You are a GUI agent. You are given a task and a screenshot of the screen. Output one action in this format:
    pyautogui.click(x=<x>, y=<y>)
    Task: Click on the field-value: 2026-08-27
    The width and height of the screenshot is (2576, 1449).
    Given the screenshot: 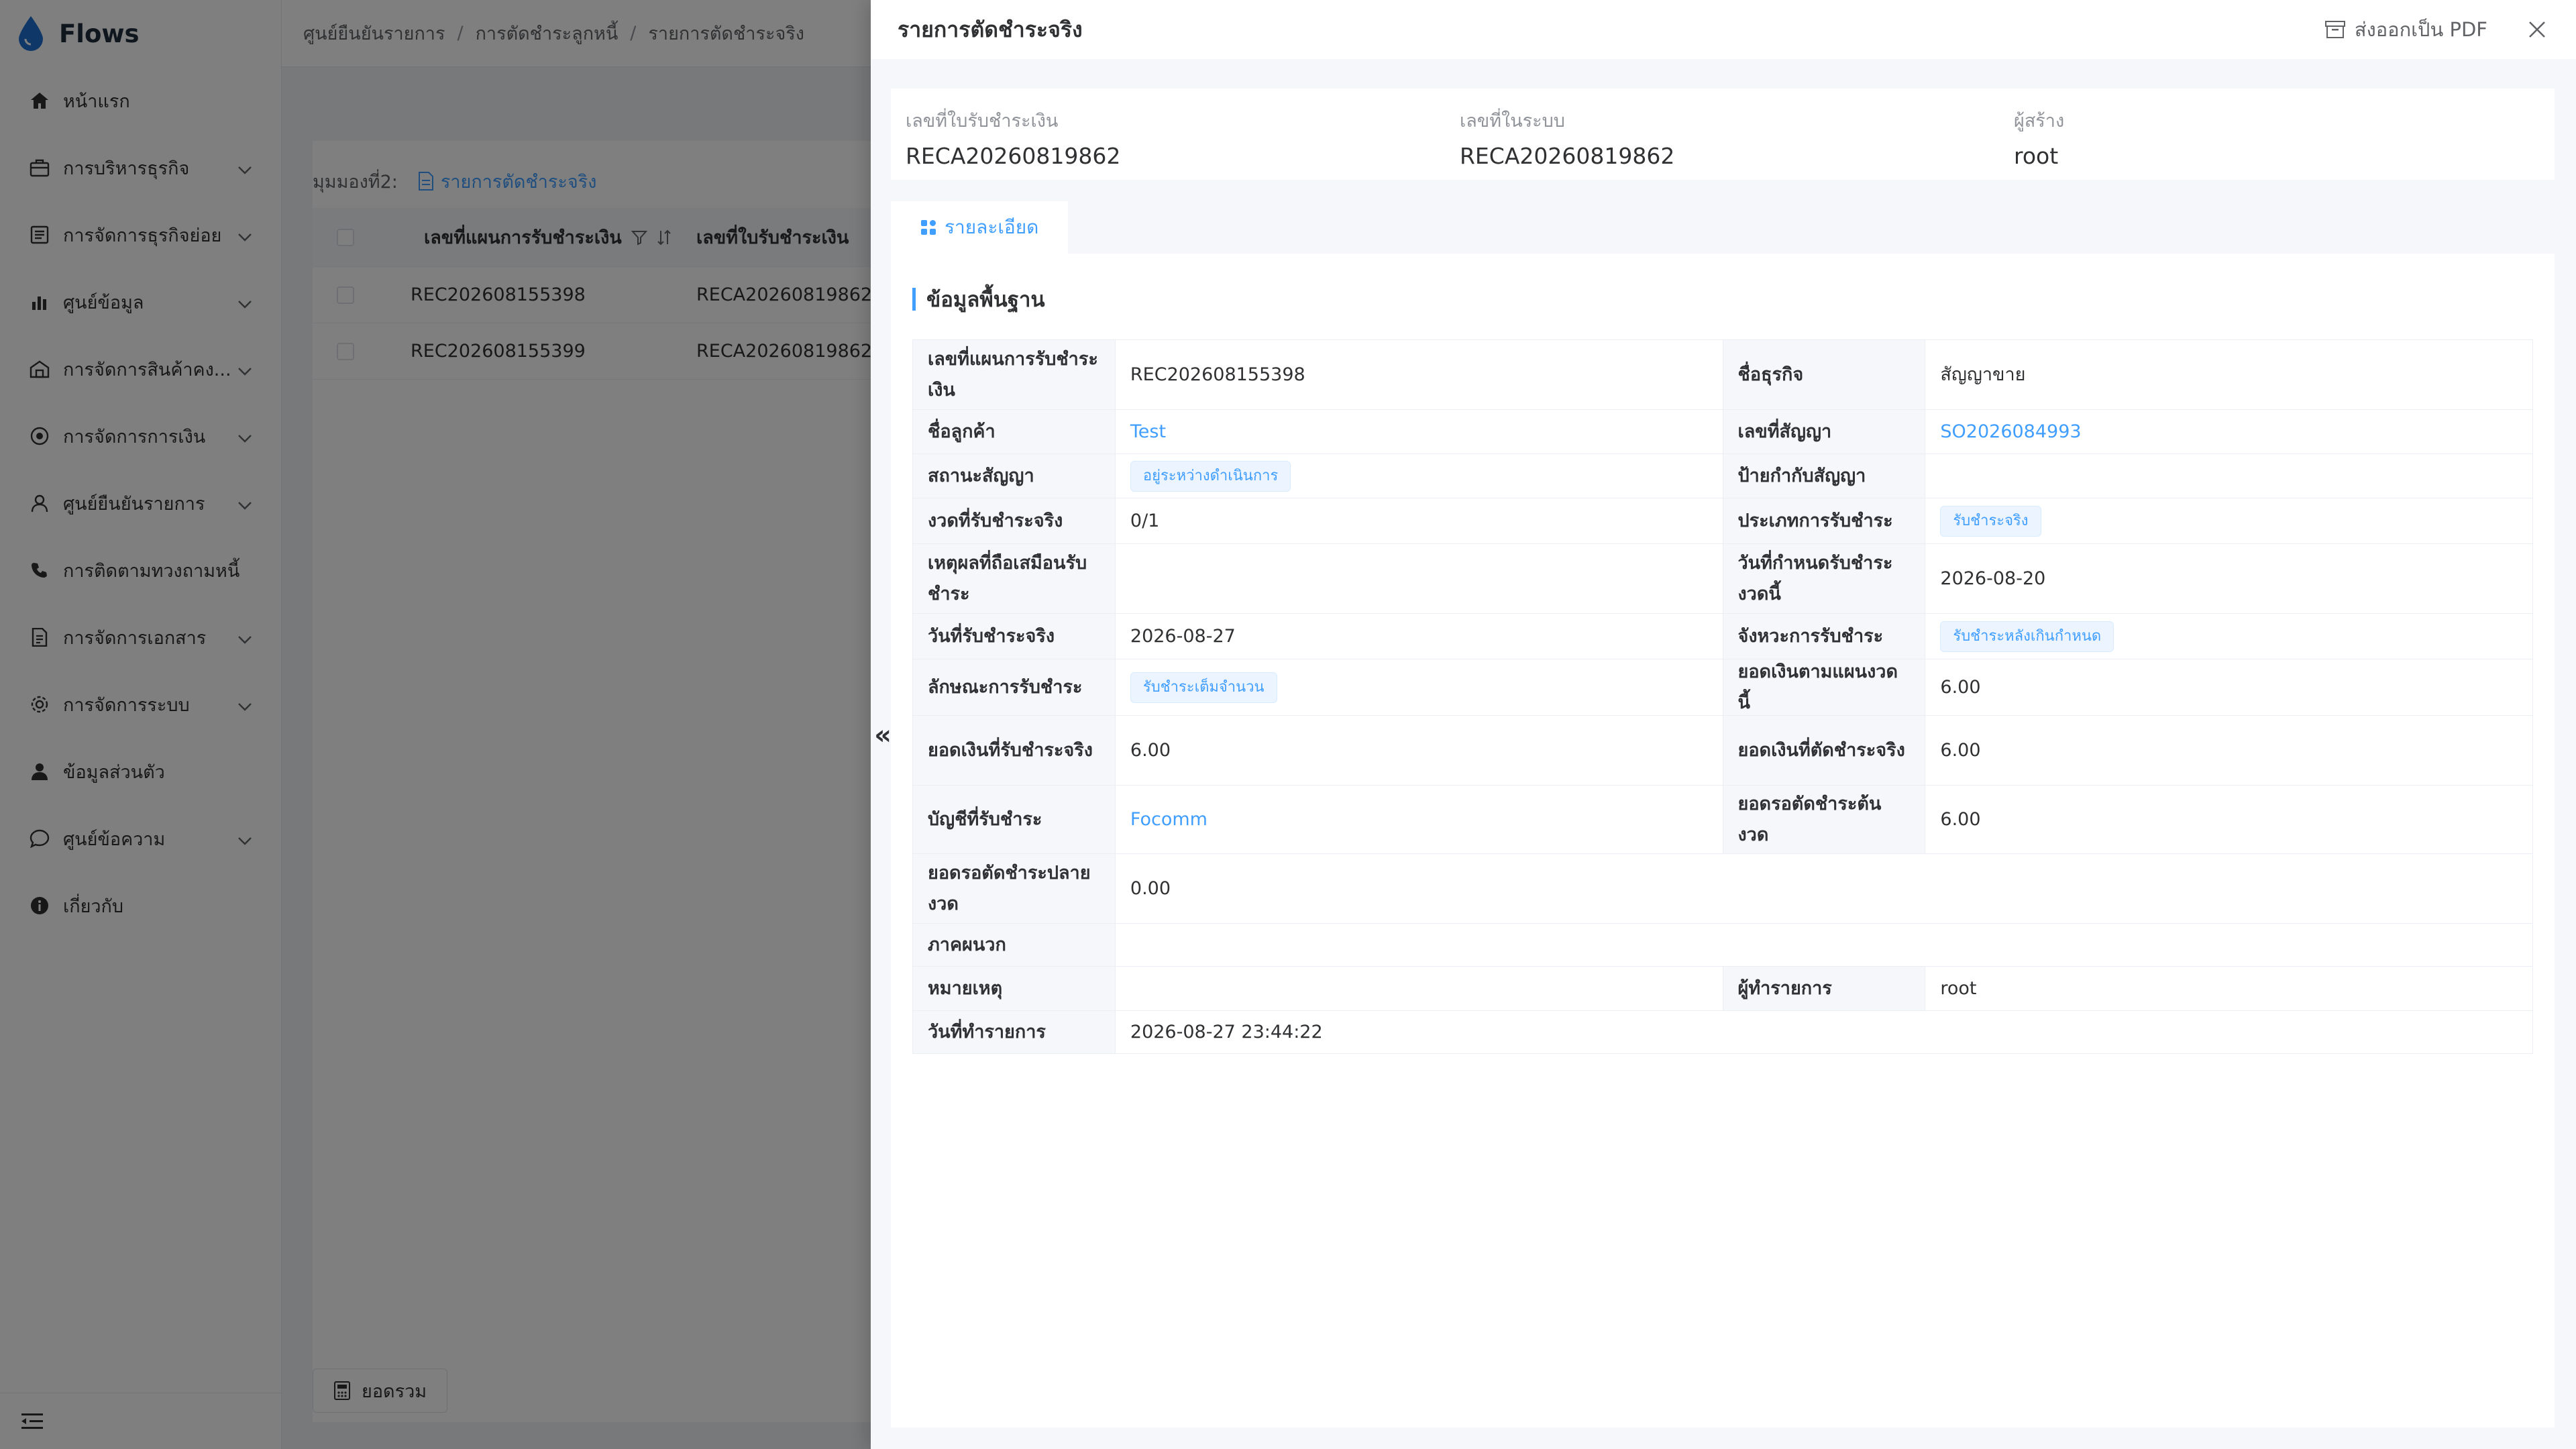 What is the action you would take?
    pyautogui.click(x=1419, y=636)
    